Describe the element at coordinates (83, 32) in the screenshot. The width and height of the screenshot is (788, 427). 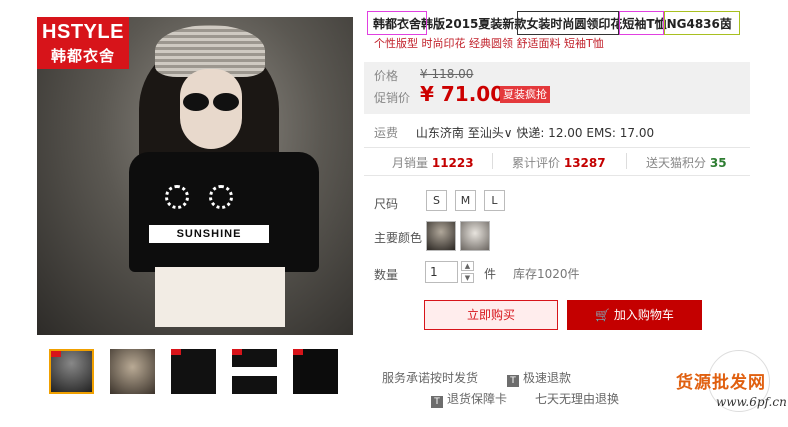
I see `brand-name-en: HSTYLE` at that location.